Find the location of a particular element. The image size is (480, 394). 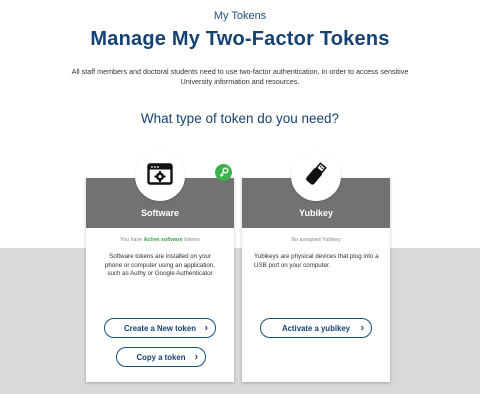

software-card-header: Software is located at coordinates (160, 189).